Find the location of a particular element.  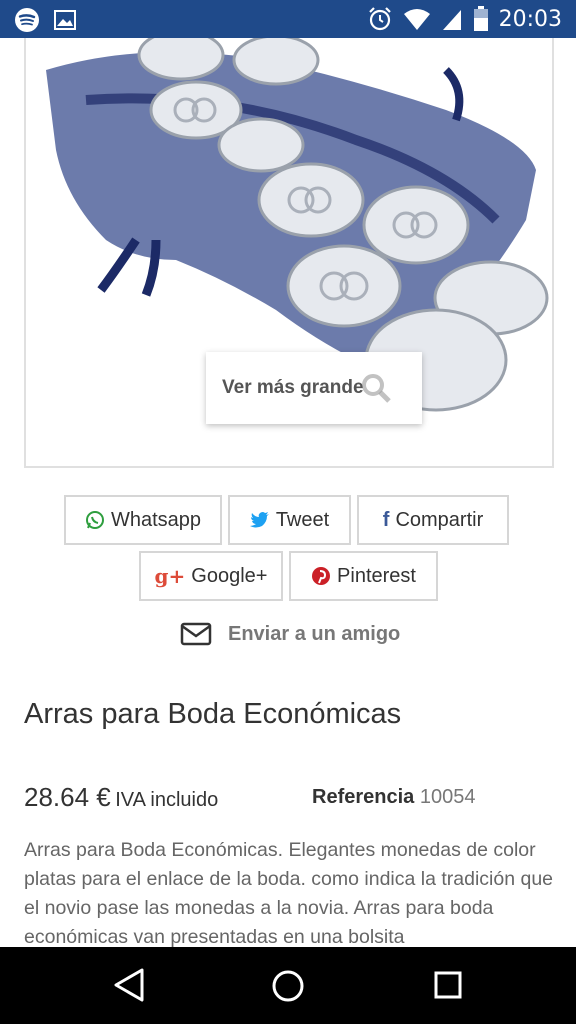

view-larger-button: Ver más grande is located at coordinates (314, 388).